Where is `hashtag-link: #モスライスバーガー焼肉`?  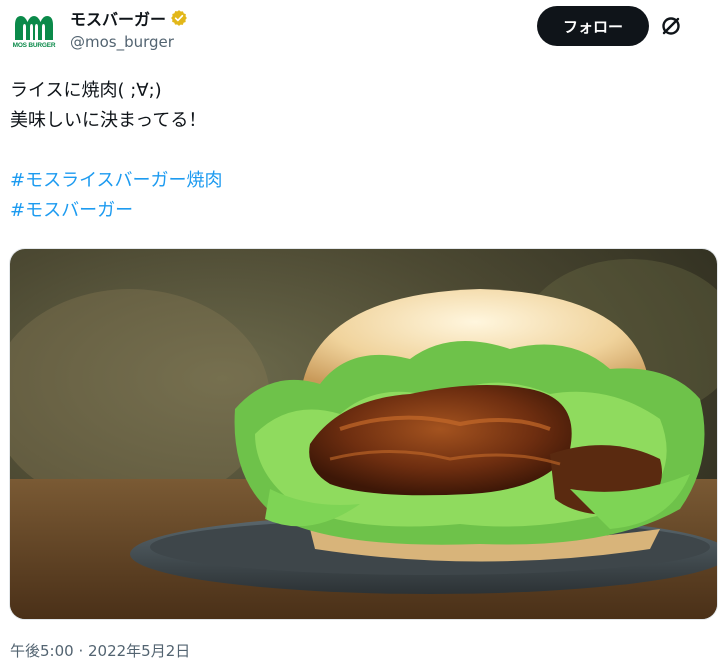 hashtag-link: #モスライスバーガー焼肉 is located at coordinates (360, 181).